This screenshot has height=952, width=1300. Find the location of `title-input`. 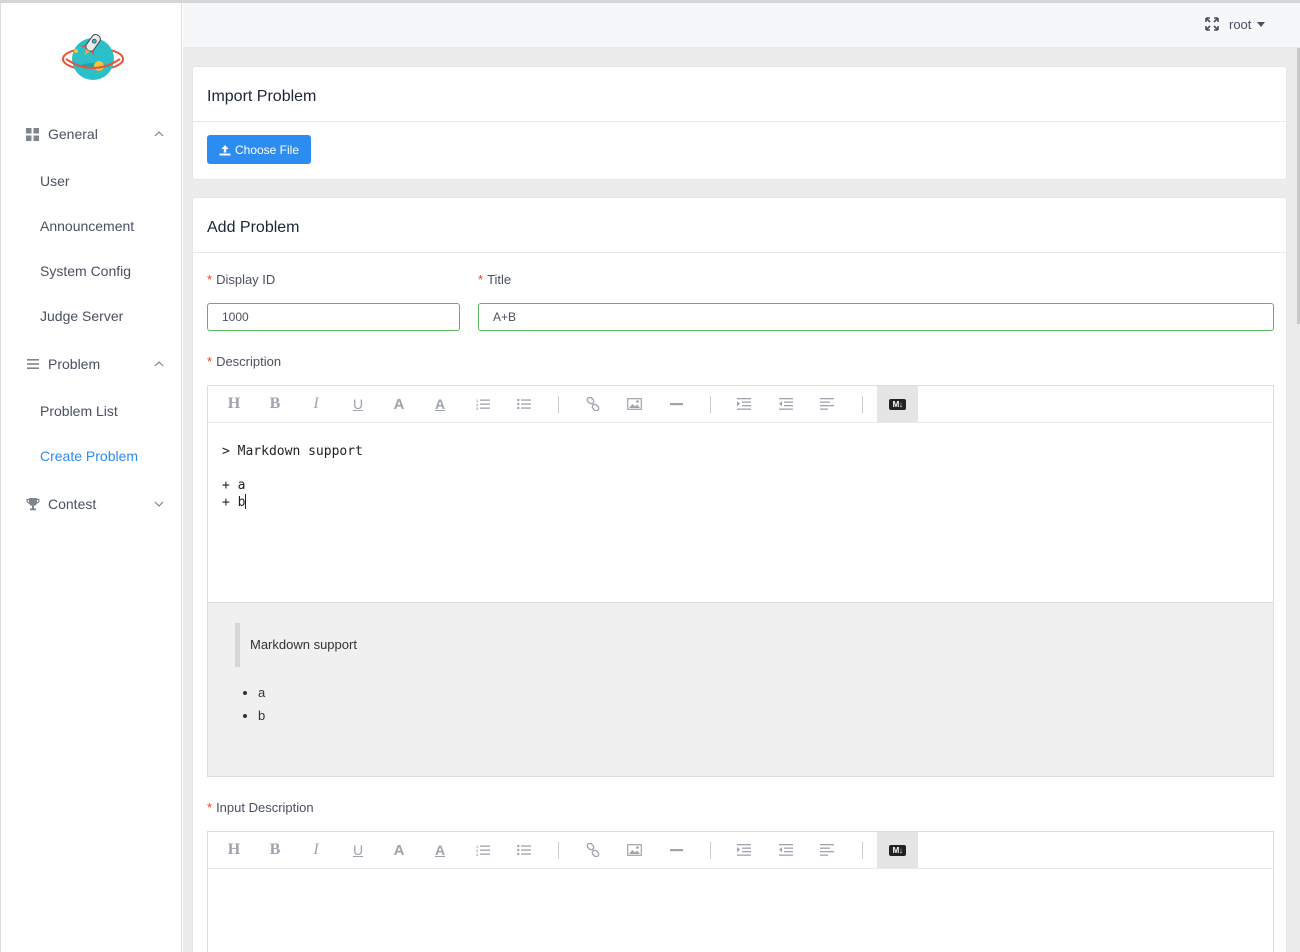

title-input is located at coordinates (876, 317).